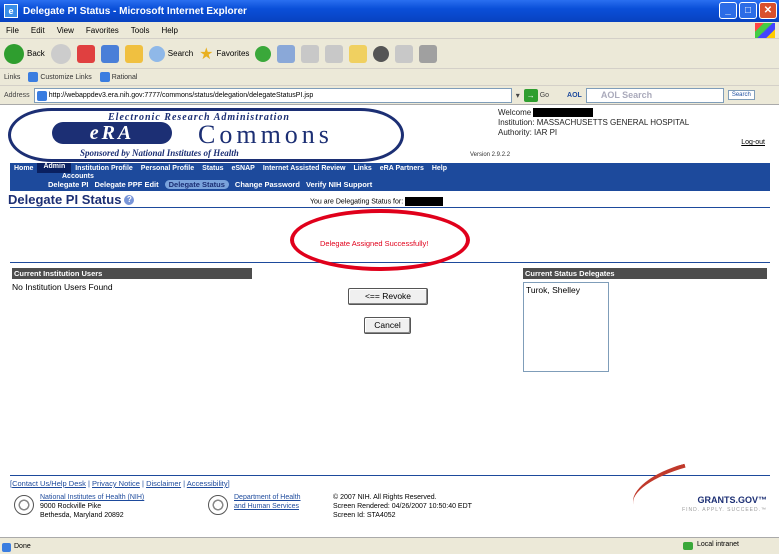 This screenshot has width=779, height=554. I want to click on minimize-button: _, so click(728, 10).